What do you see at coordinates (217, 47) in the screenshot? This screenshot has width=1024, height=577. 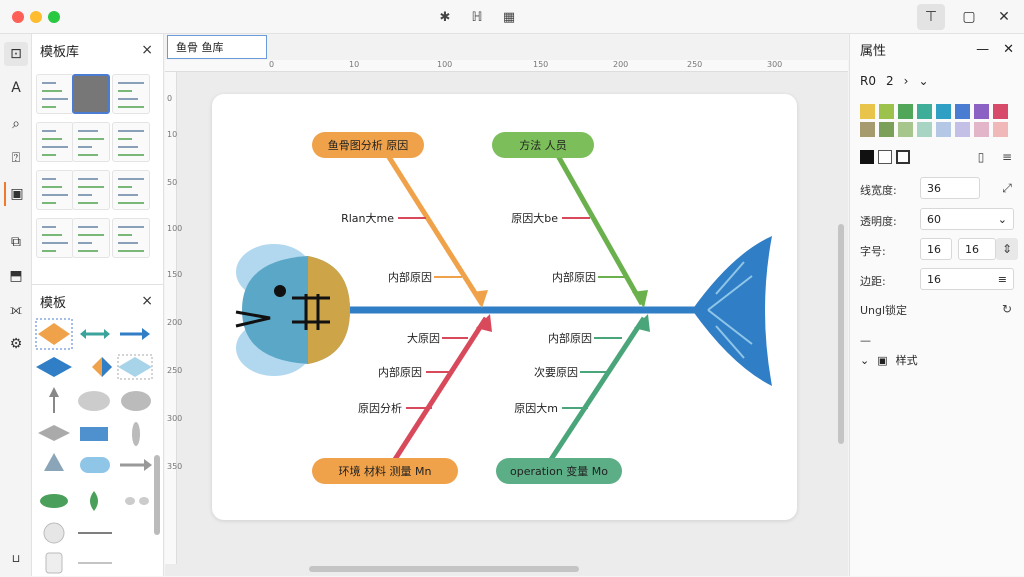 I see `document-tab: 鱼骨 鱼库` at bounding box center [217, 47].